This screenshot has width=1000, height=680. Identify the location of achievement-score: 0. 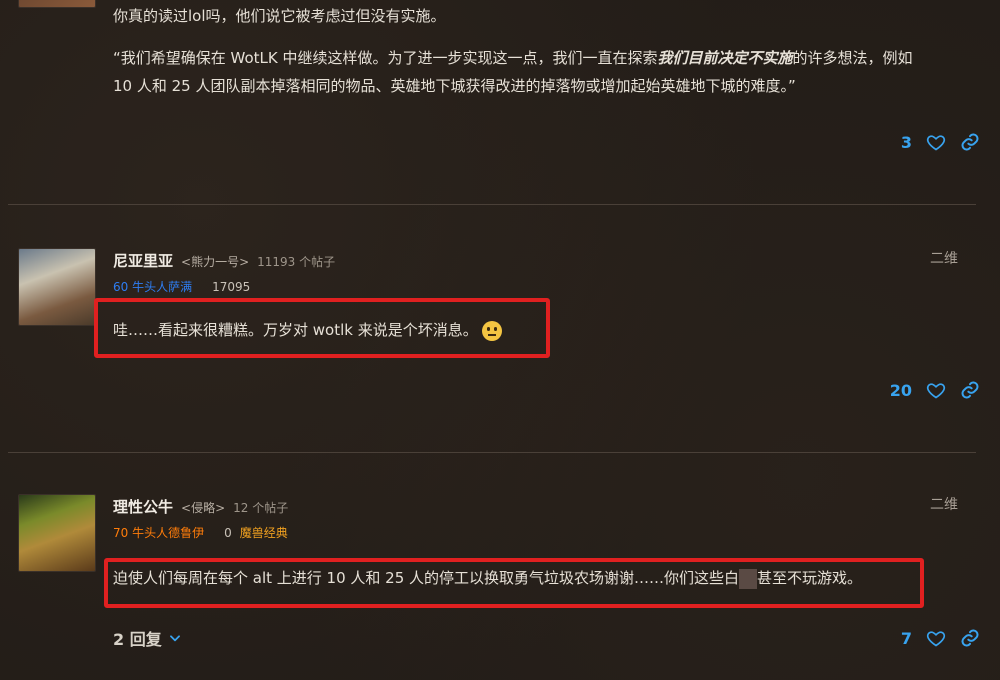
(228, 532).